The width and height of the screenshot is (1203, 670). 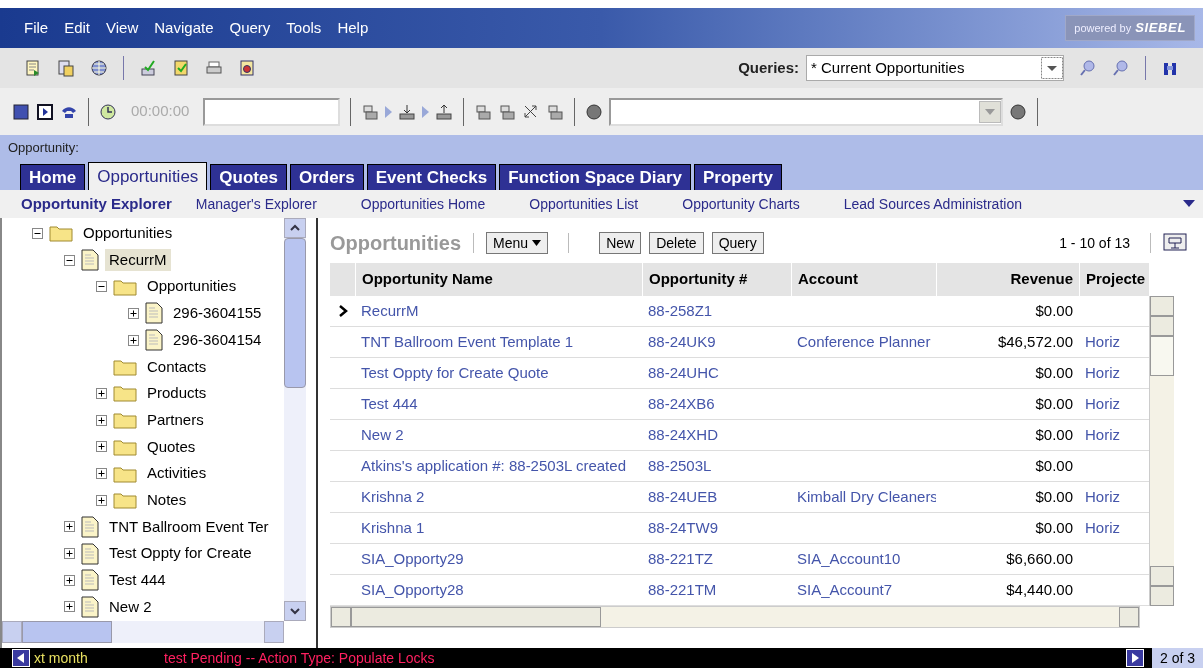 What do you see at coordinates (53, 177) in the screenshot?
I see `tab: Home` at bounding box center [53, 177].